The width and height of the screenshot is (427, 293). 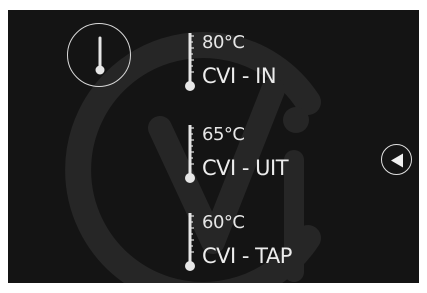 I want to click on back-button, so click(x=396, y=159).